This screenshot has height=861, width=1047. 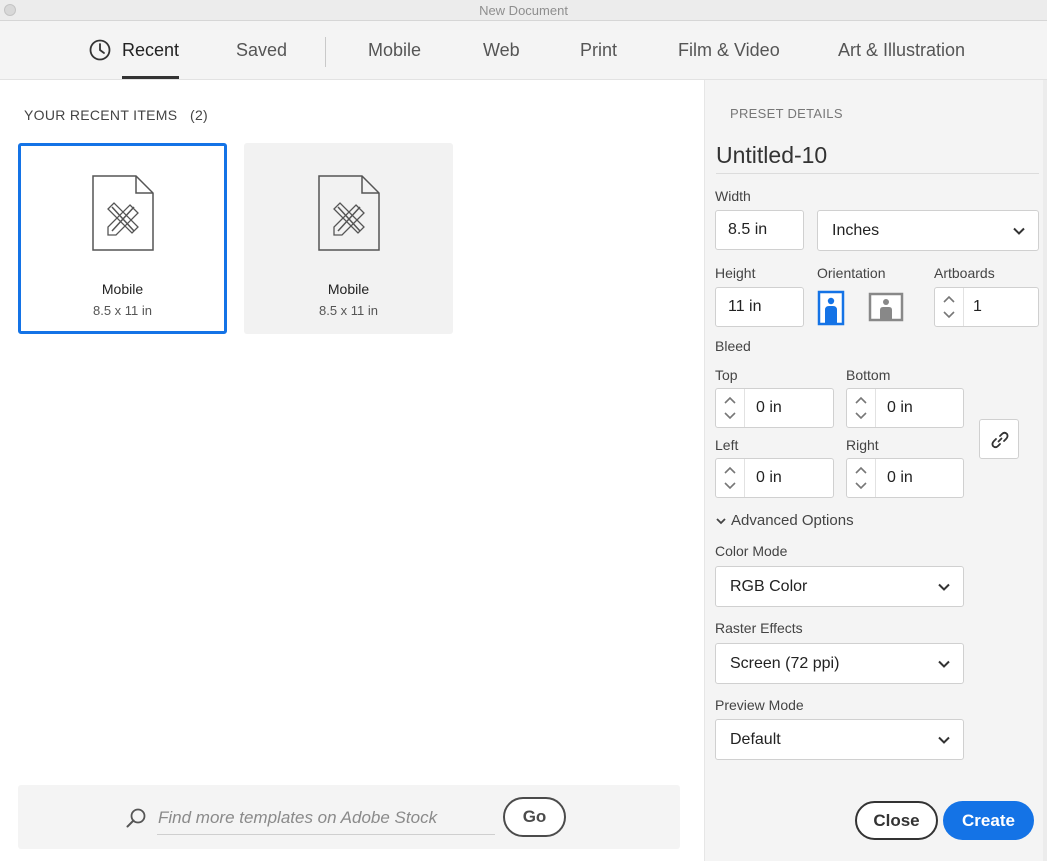 I want to click on bleed-right-value: 0 in, so click(x=900, y=477).